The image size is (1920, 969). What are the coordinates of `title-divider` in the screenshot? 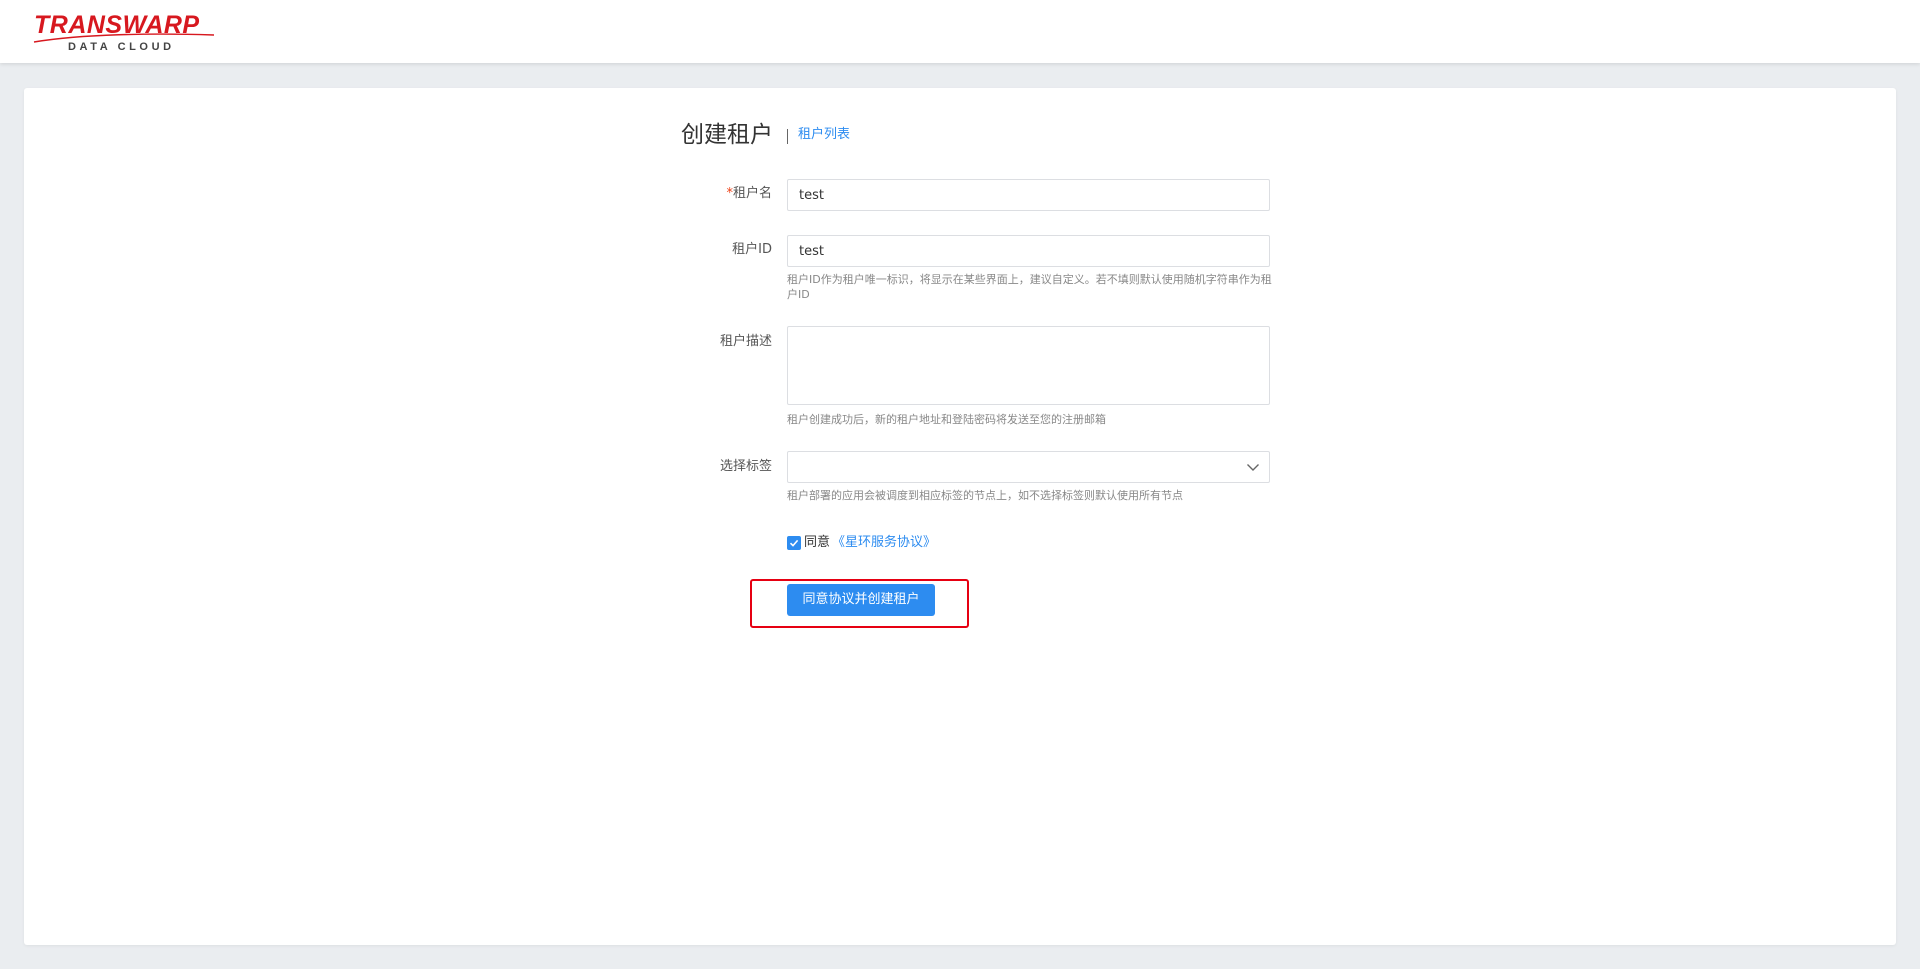 It's located at (787, 136).